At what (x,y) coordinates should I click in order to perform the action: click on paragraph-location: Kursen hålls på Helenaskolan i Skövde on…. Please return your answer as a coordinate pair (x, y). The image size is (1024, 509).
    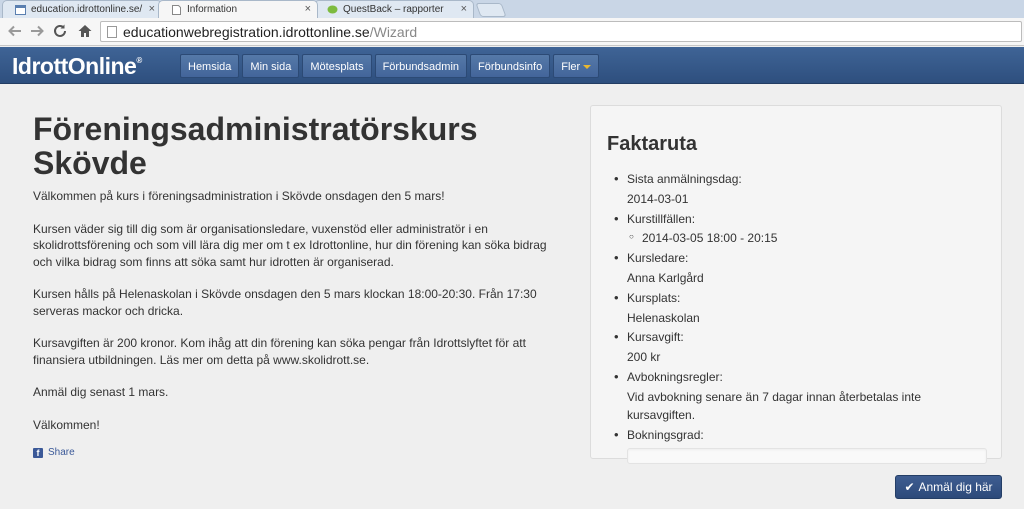
    Looking at the image, I should click on (285, 302).